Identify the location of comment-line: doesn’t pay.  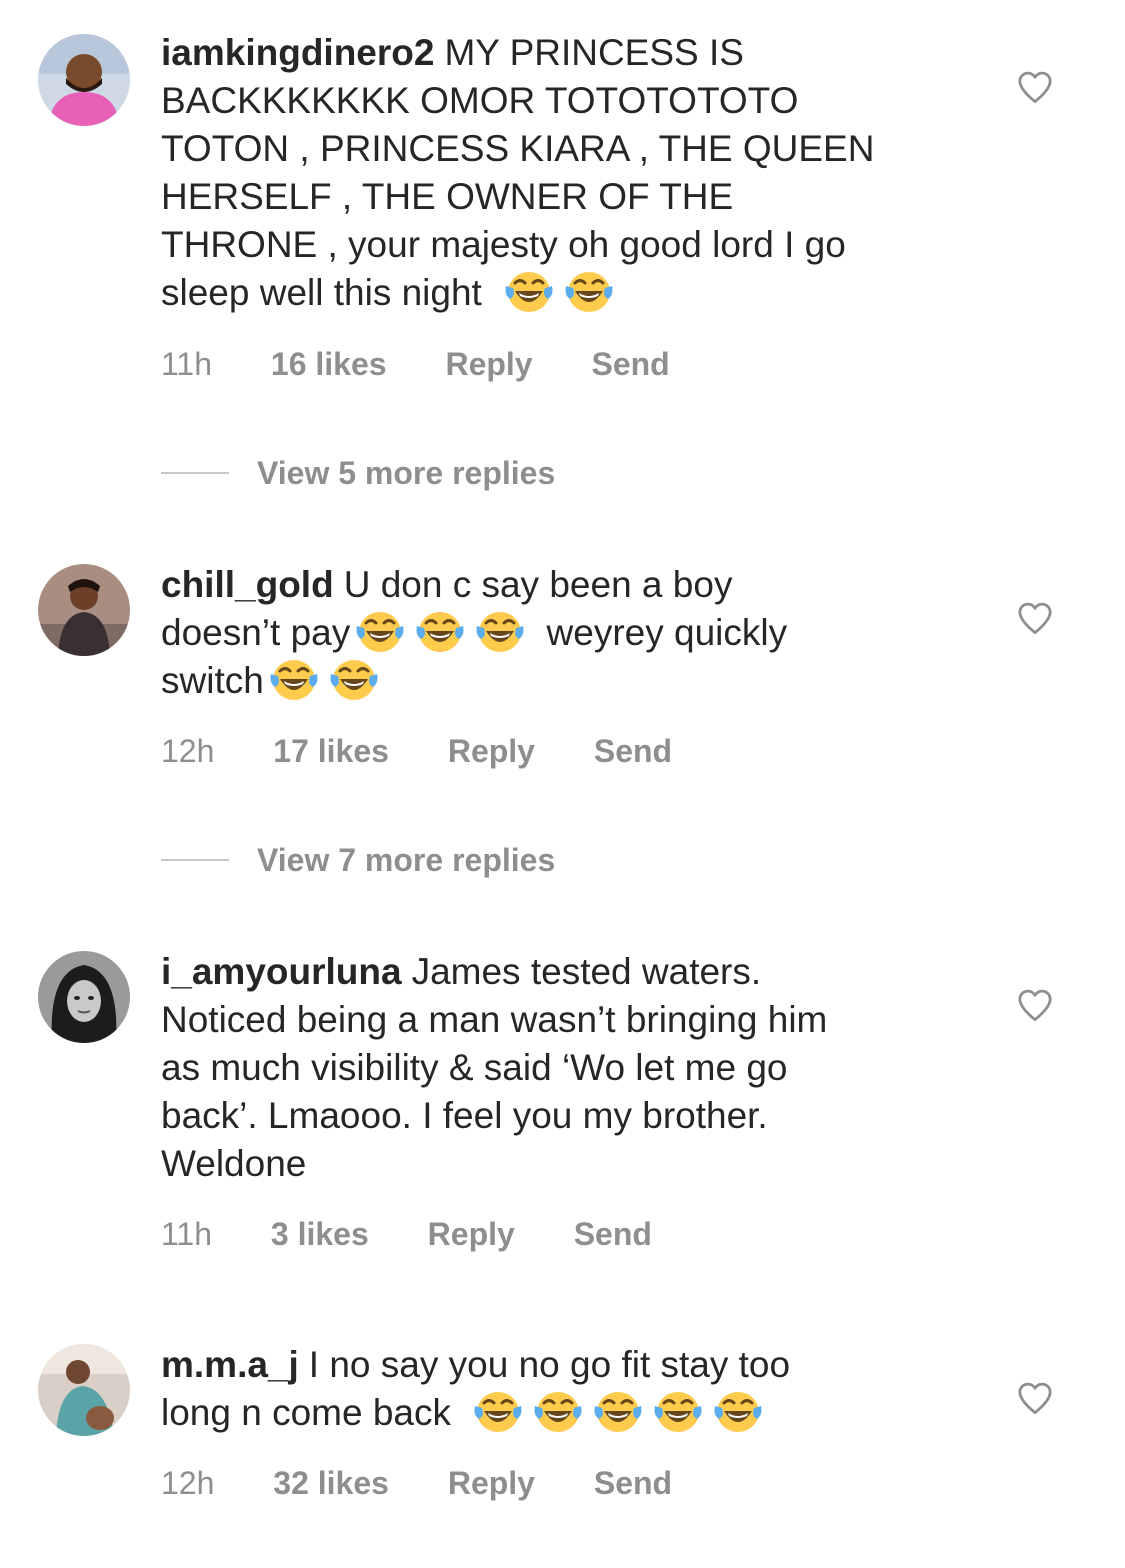
(256, 632).